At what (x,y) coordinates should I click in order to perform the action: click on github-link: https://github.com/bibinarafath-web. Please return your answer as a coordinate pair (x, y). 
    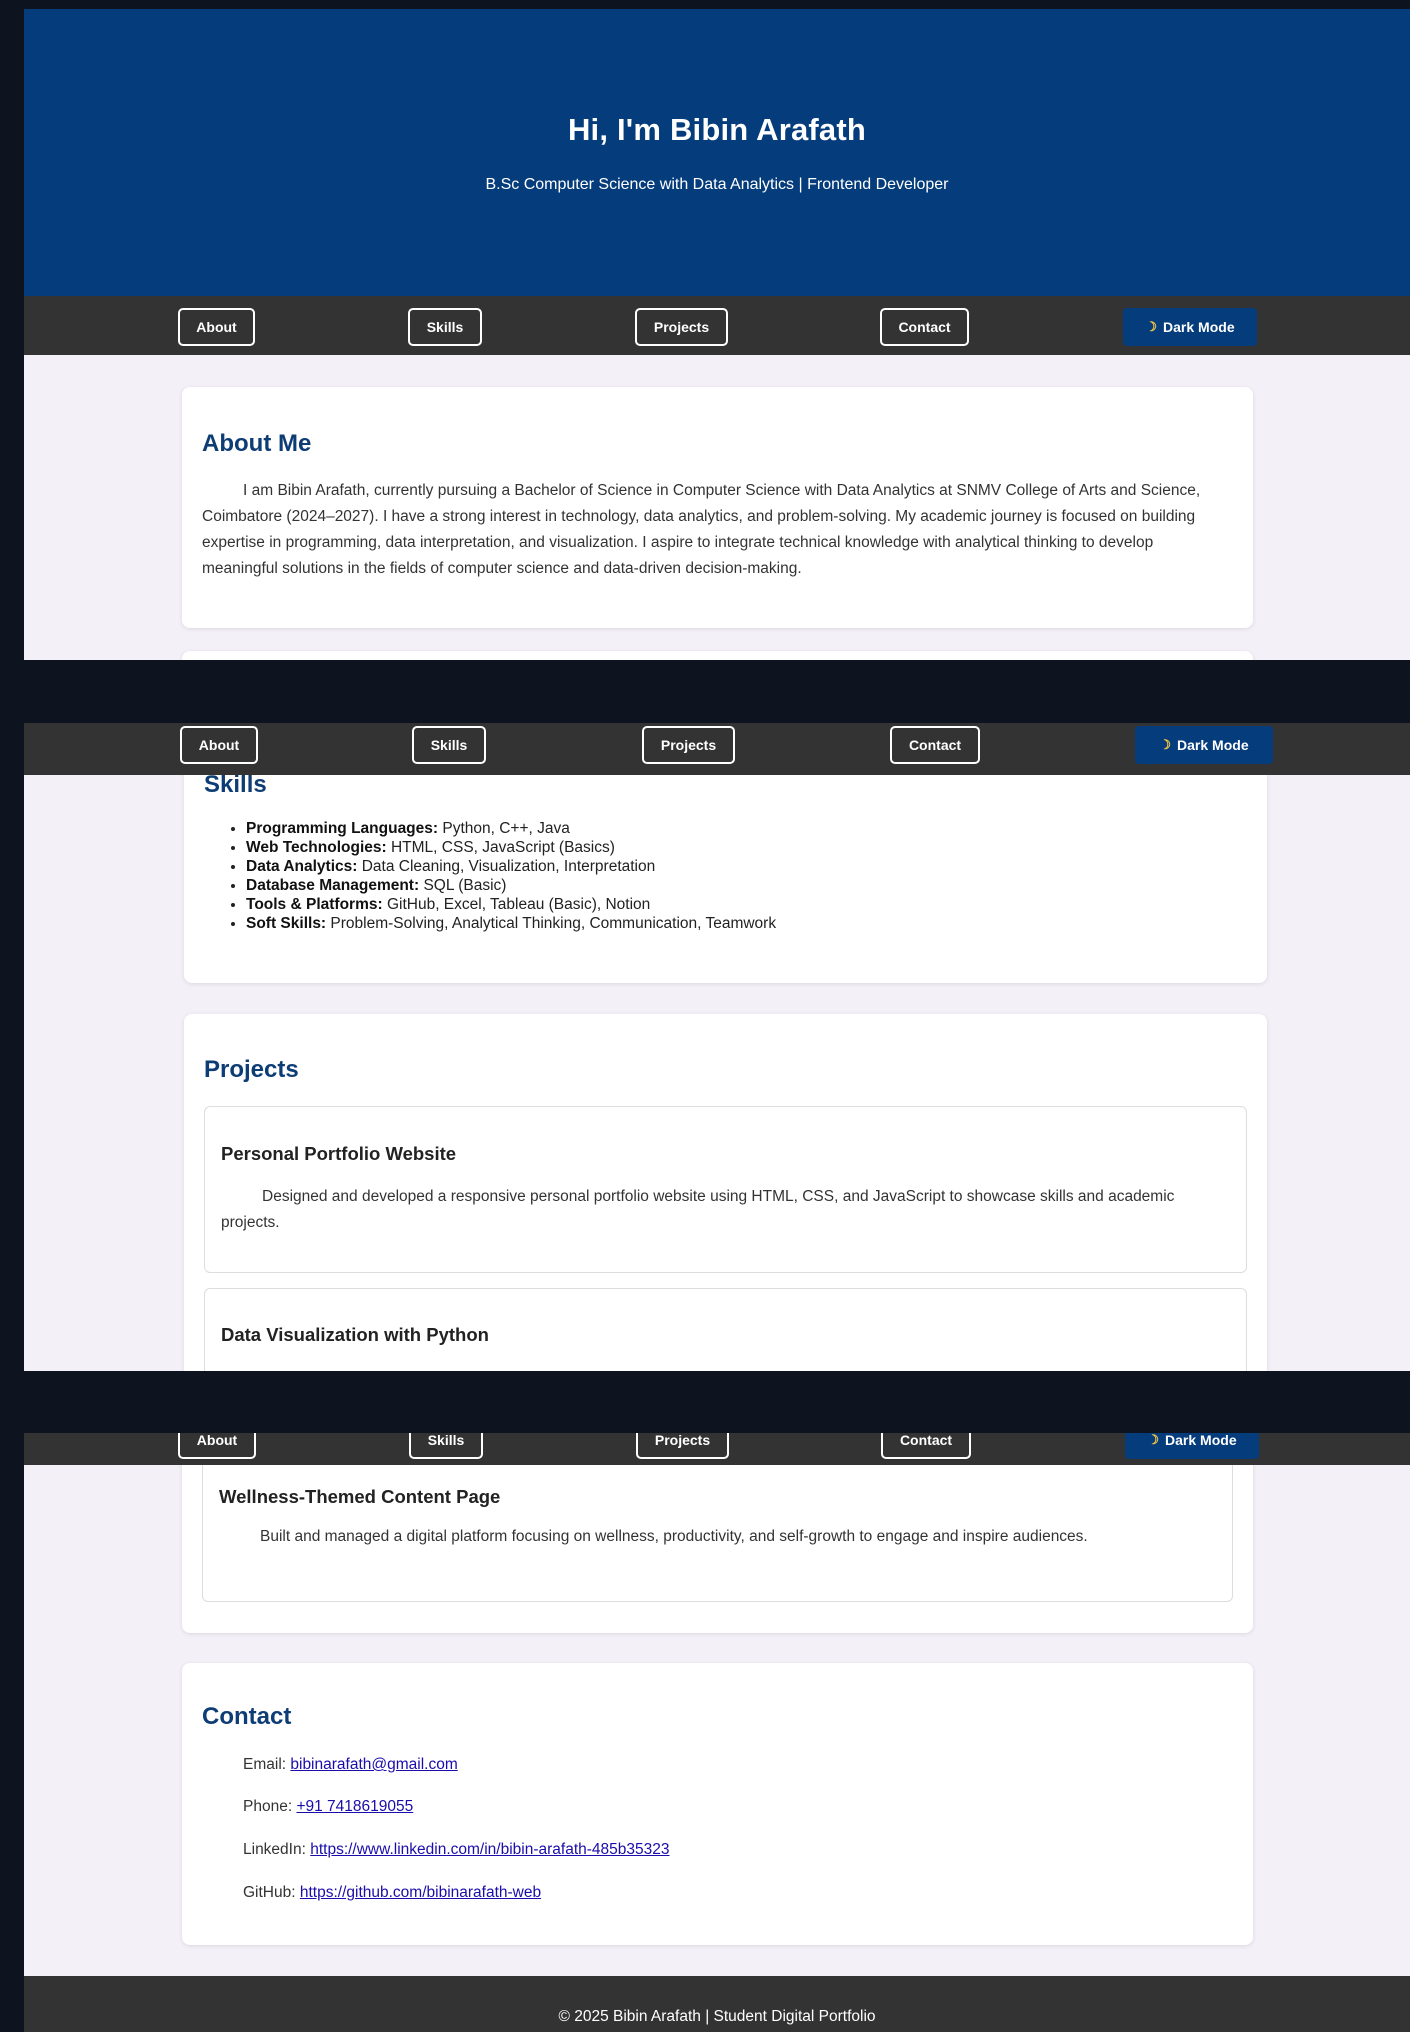
    Looking at the image, I should click on (420, 1892).